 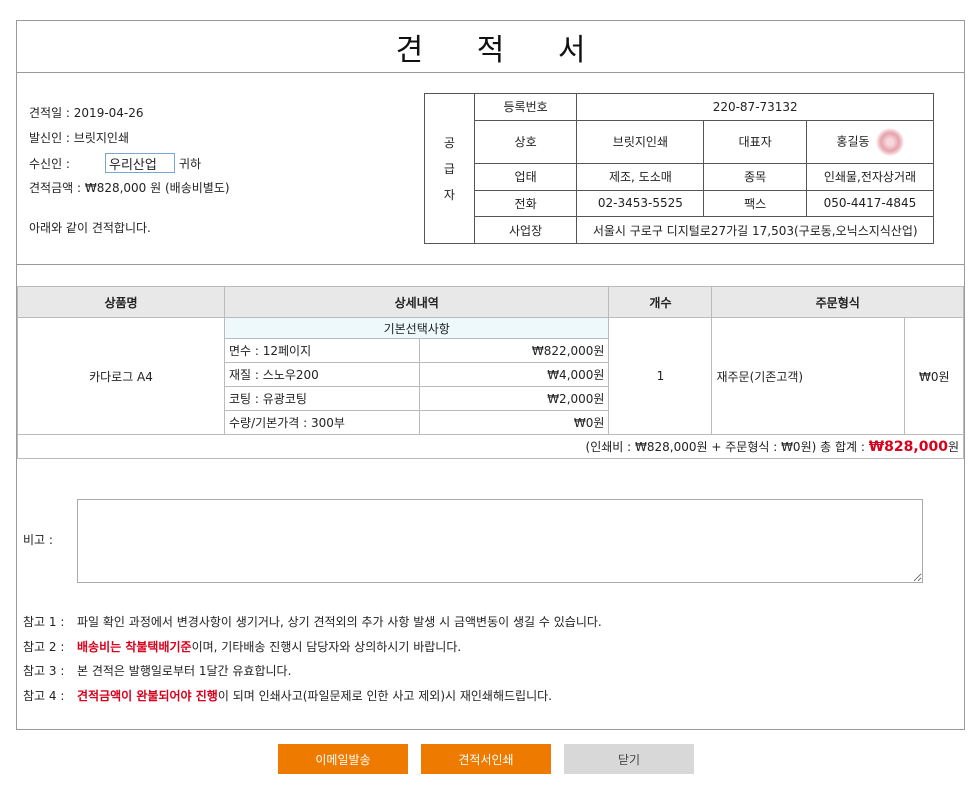 I want to click on detail-heading: 기본선택사항, so click(x=416, y=328).